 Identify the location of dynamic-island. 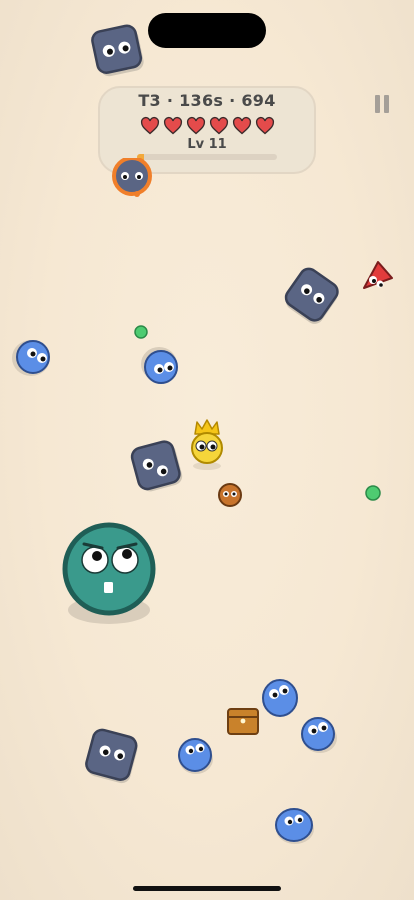
(207, 30).